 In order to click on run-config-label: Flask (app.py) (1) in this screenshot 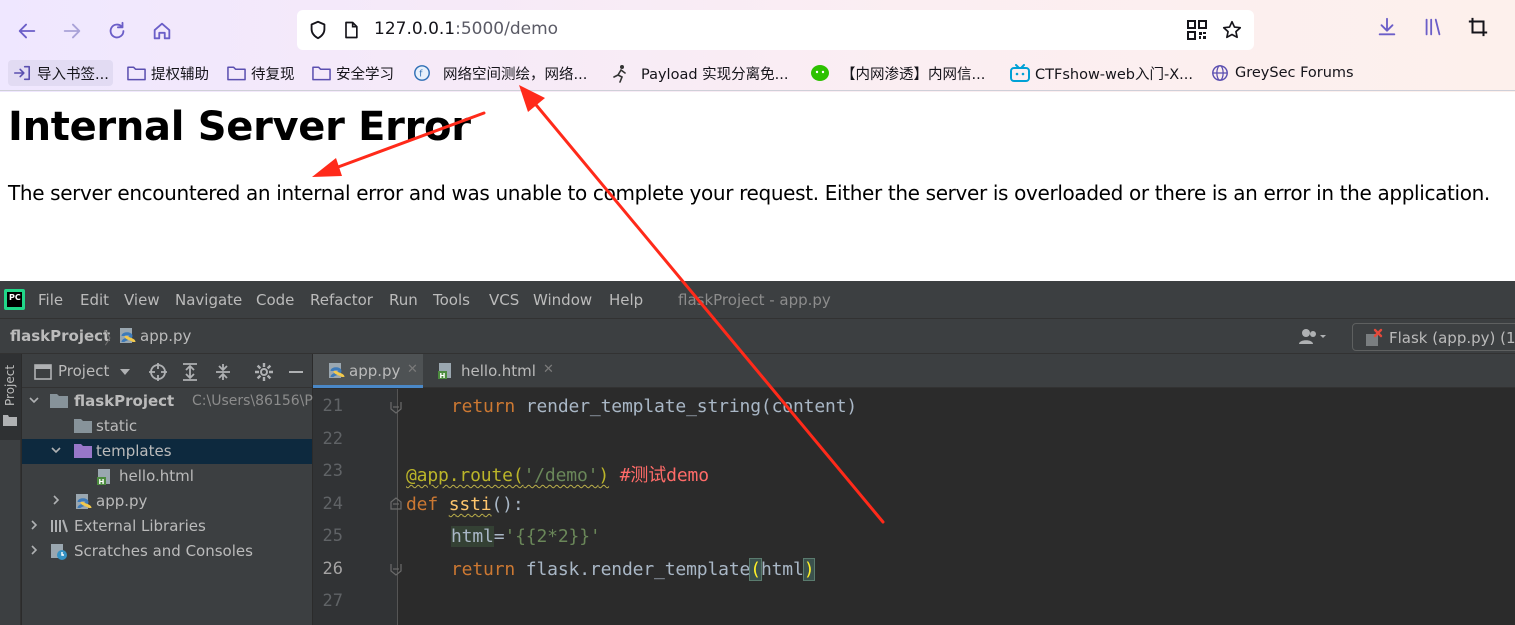, I will do `click(1452, 338)`.